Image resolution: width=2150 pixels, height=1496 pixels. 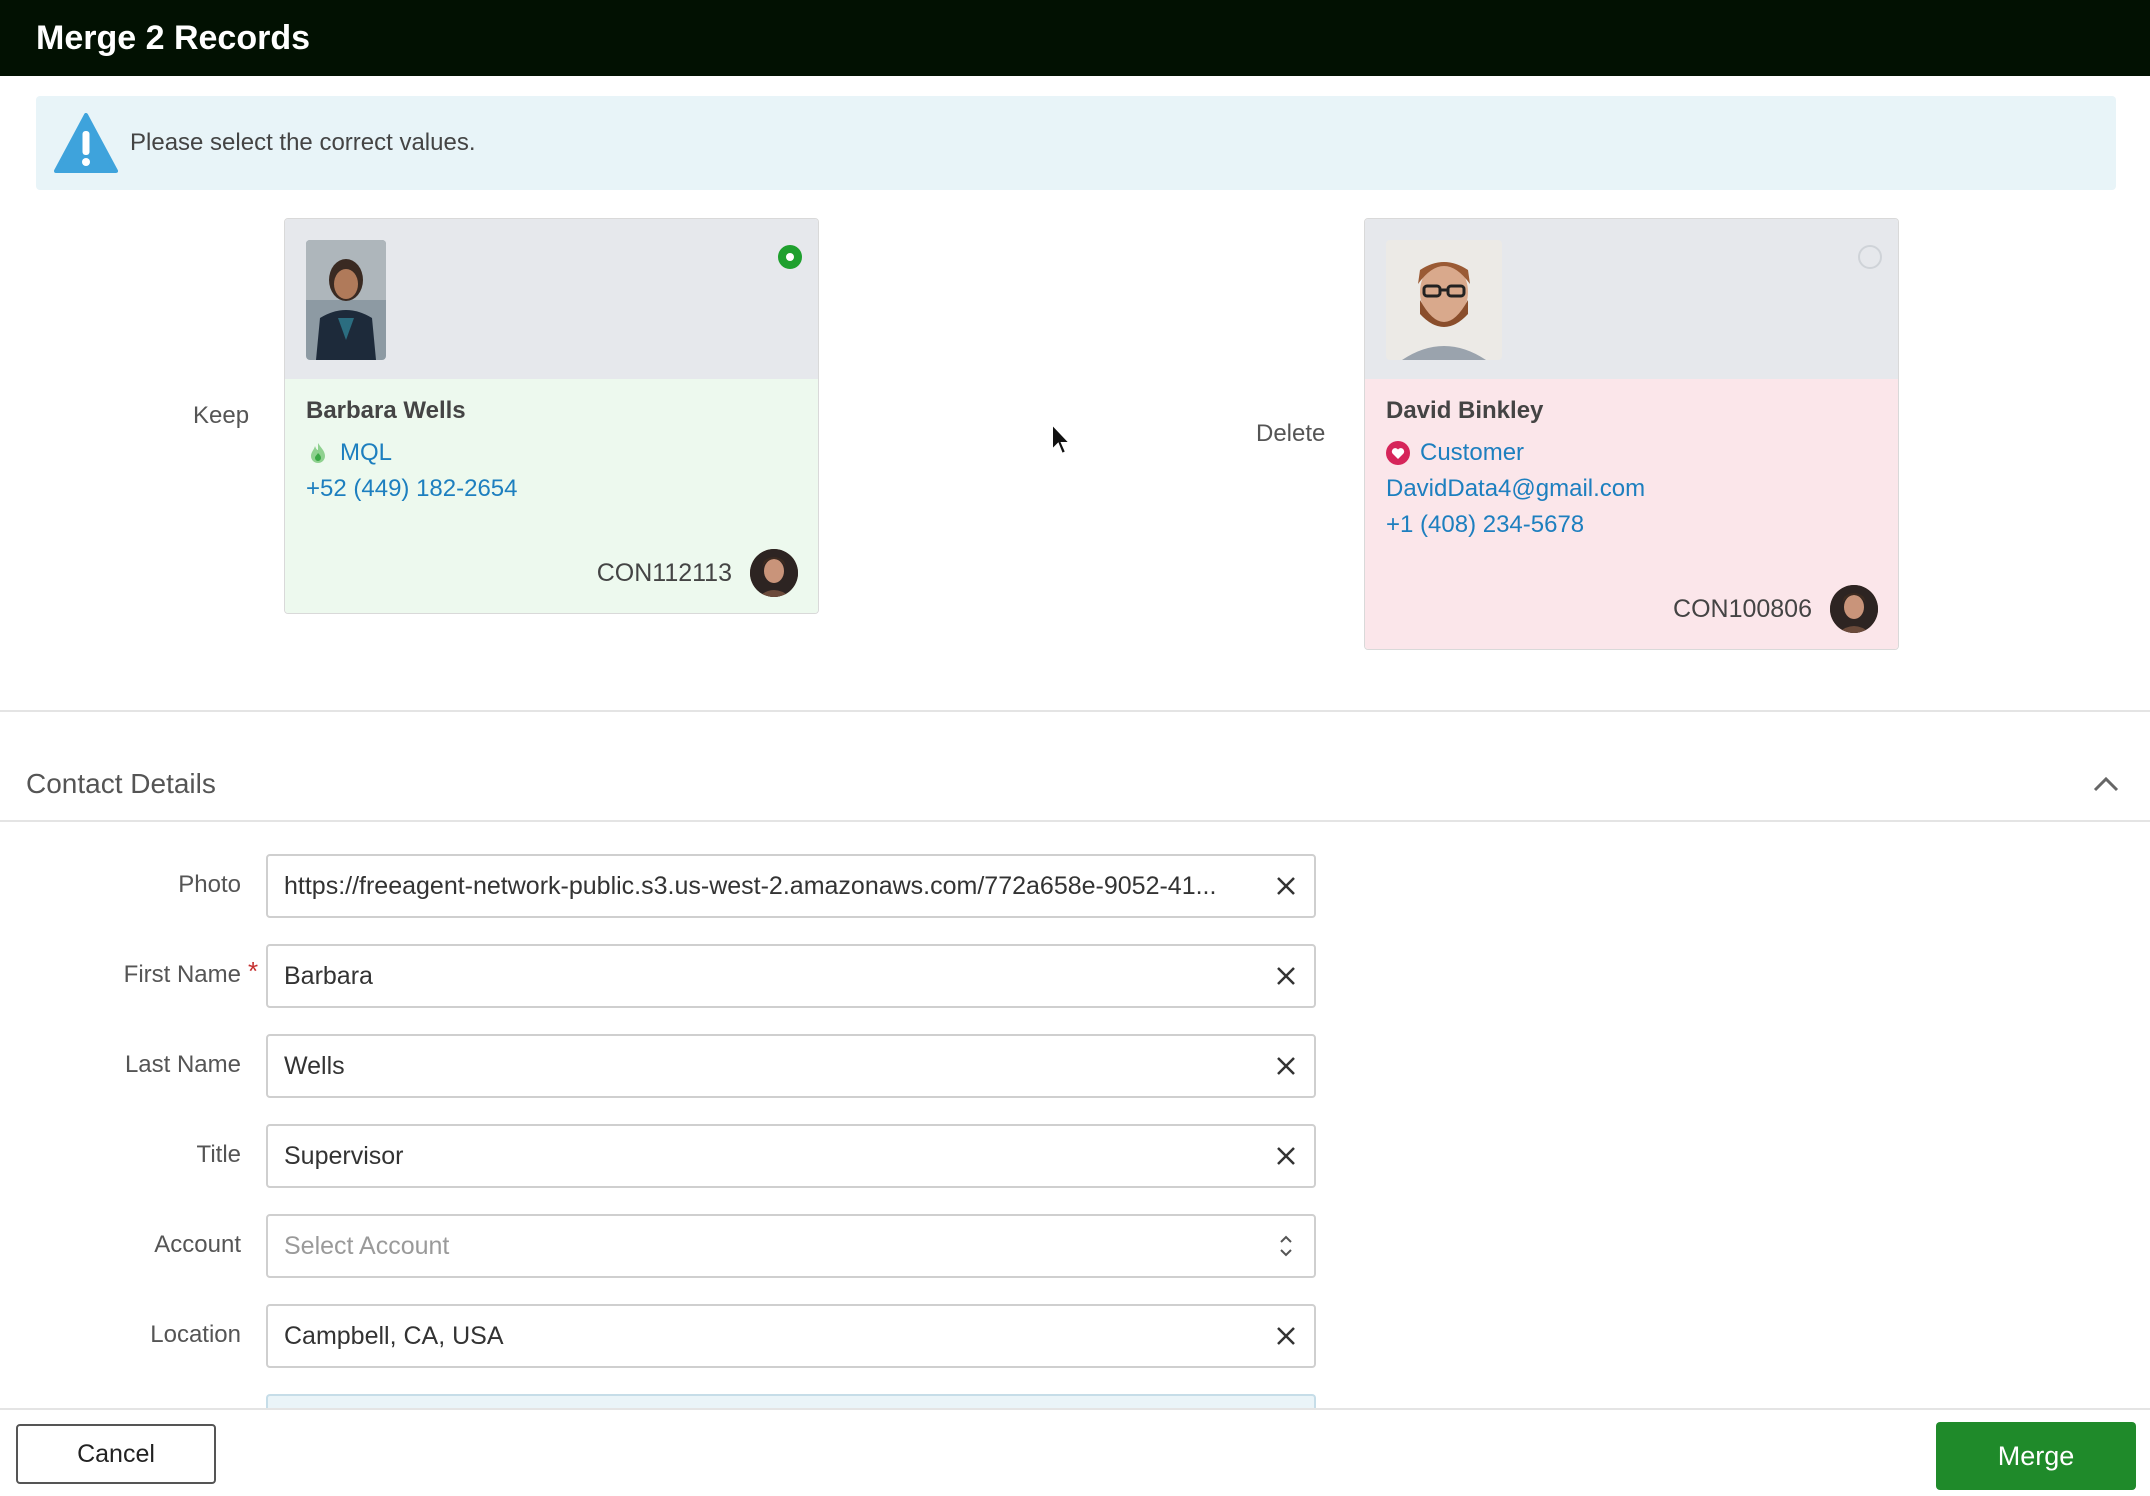 What do you see at coordinates (1075, 1452) in the screenshot?
I see `dialog-footer: Cancel Merge` at bounding box center [1075, 1452].